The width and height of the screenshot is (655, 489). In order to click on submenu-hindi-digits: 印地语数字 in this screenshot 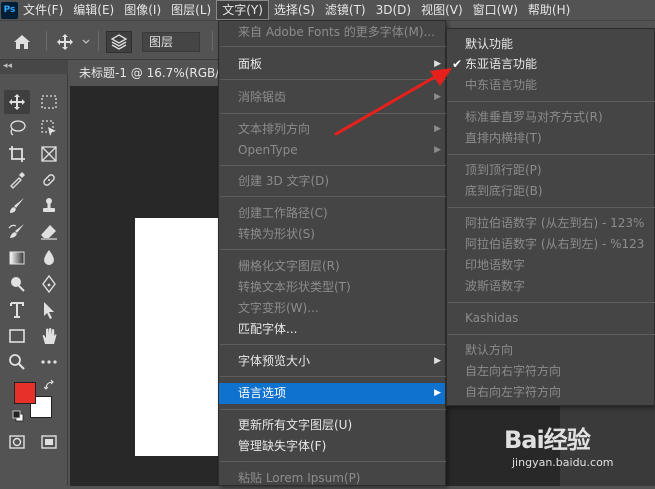, I will do `click(550, 265)`.